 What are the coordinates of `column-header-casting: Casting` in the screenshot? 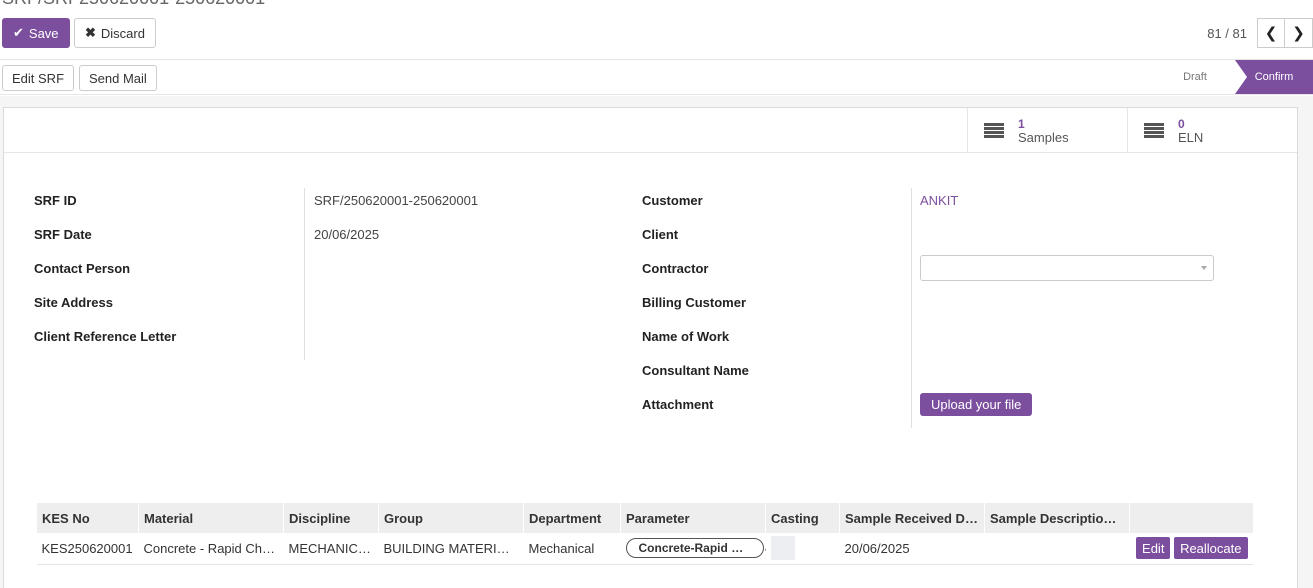 It's located at (802, 518).